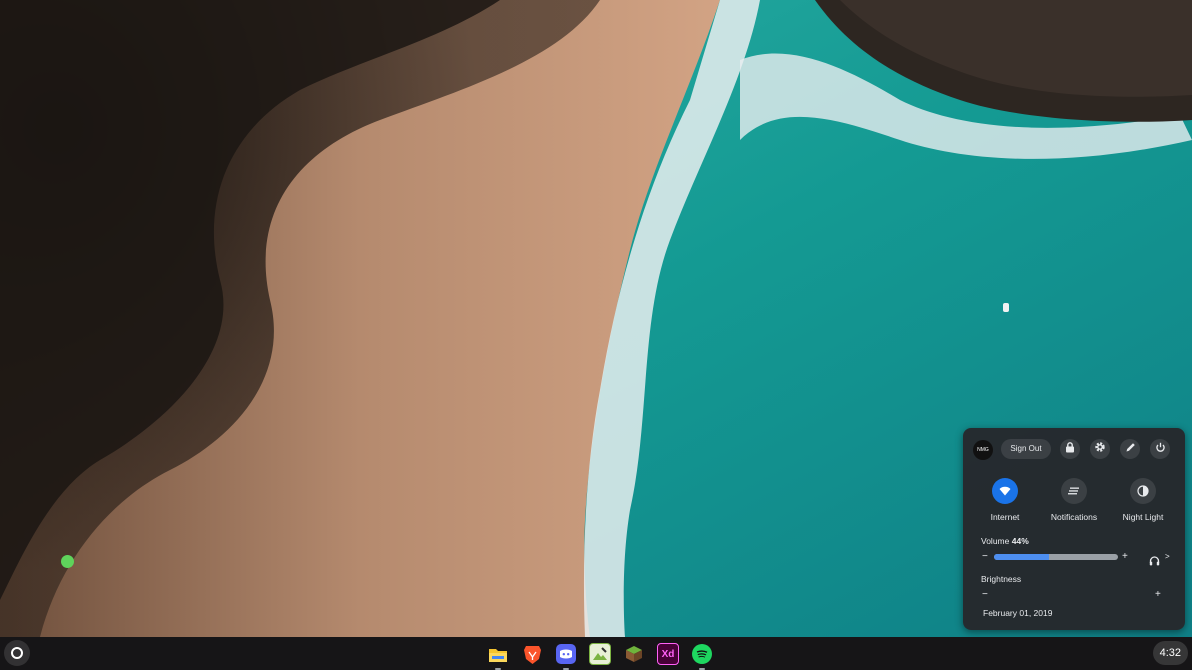 The width and height of the screenshot is (1192, 670). Describe the element at coordinates (67, 561) in the screenshot. I see `cursor-indicator` at that location.